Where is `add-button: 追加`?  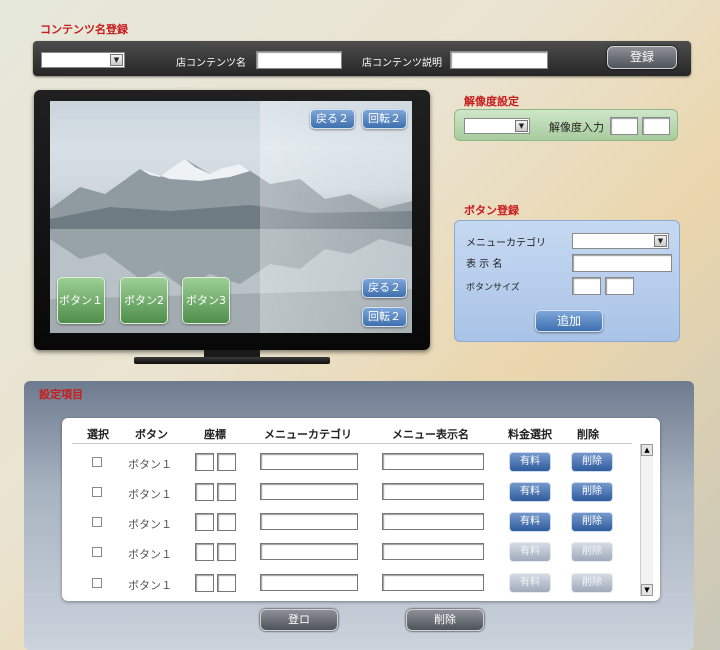
add-button: 追加 is located at coordinates (569, 321).